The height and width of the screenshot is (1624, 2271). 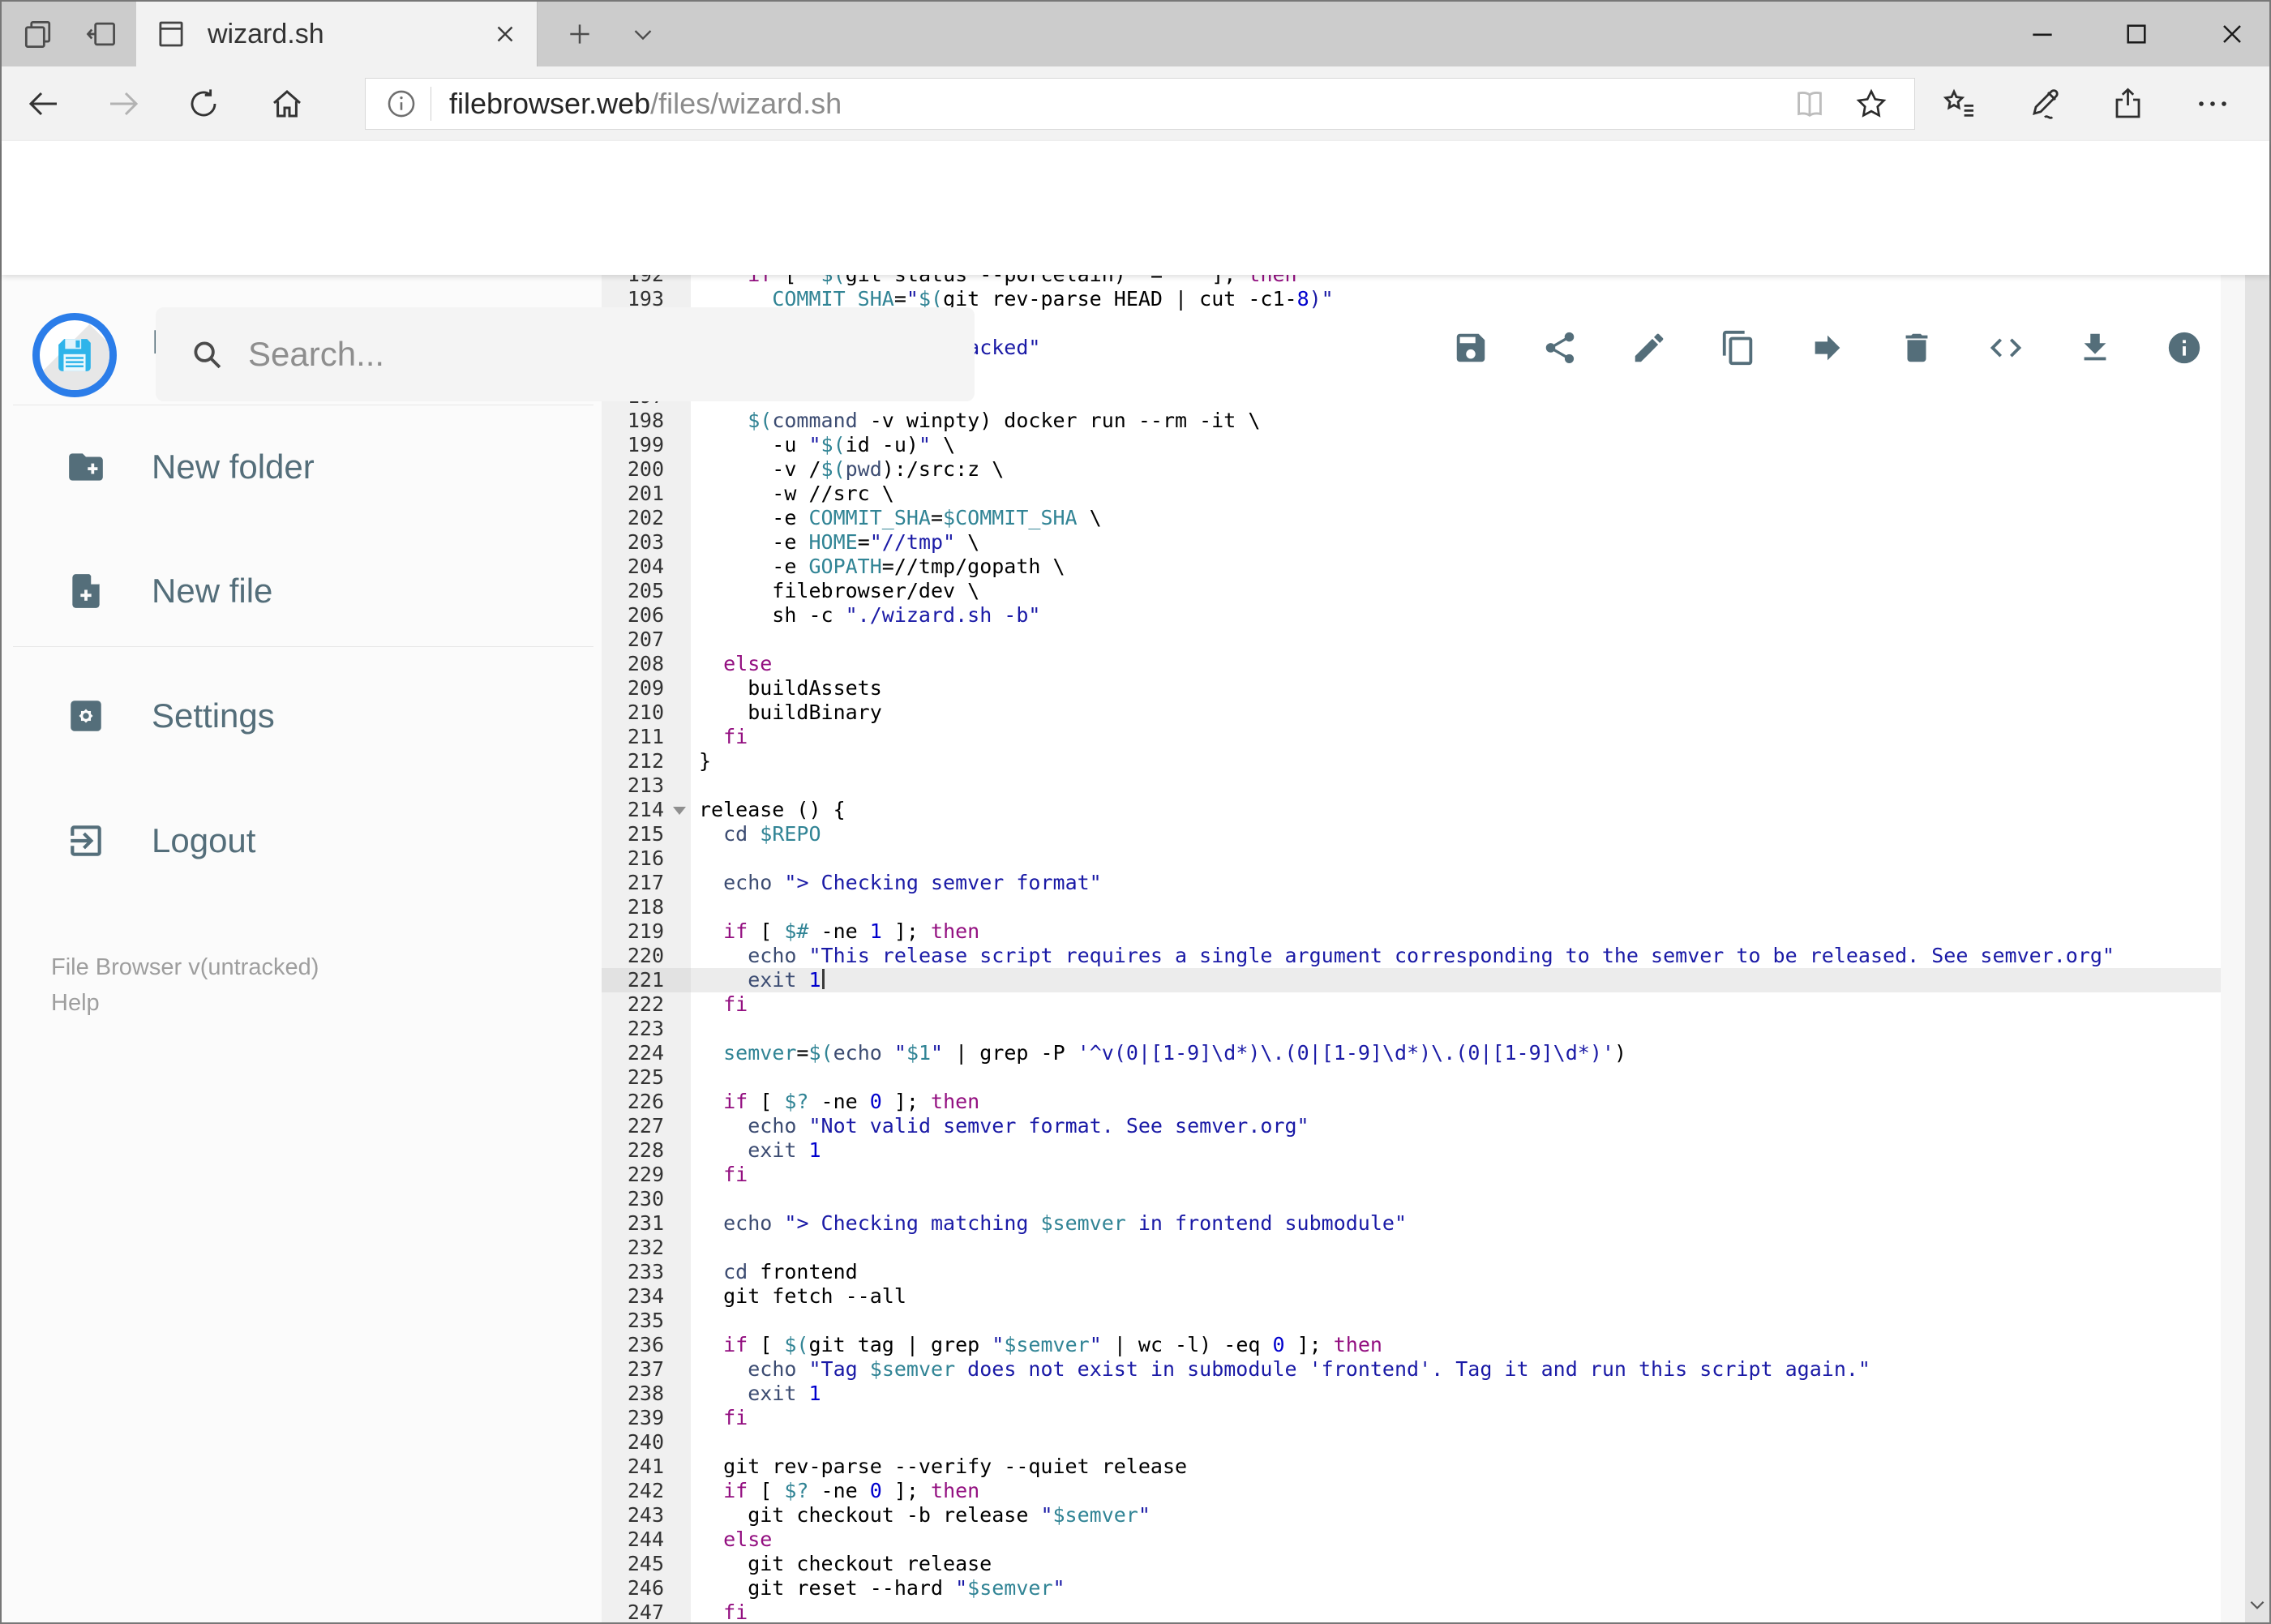 What do you see at coordinates (505, 34) in the screenshot?
I see `tab-close-button` at bounding box center [505, 34].